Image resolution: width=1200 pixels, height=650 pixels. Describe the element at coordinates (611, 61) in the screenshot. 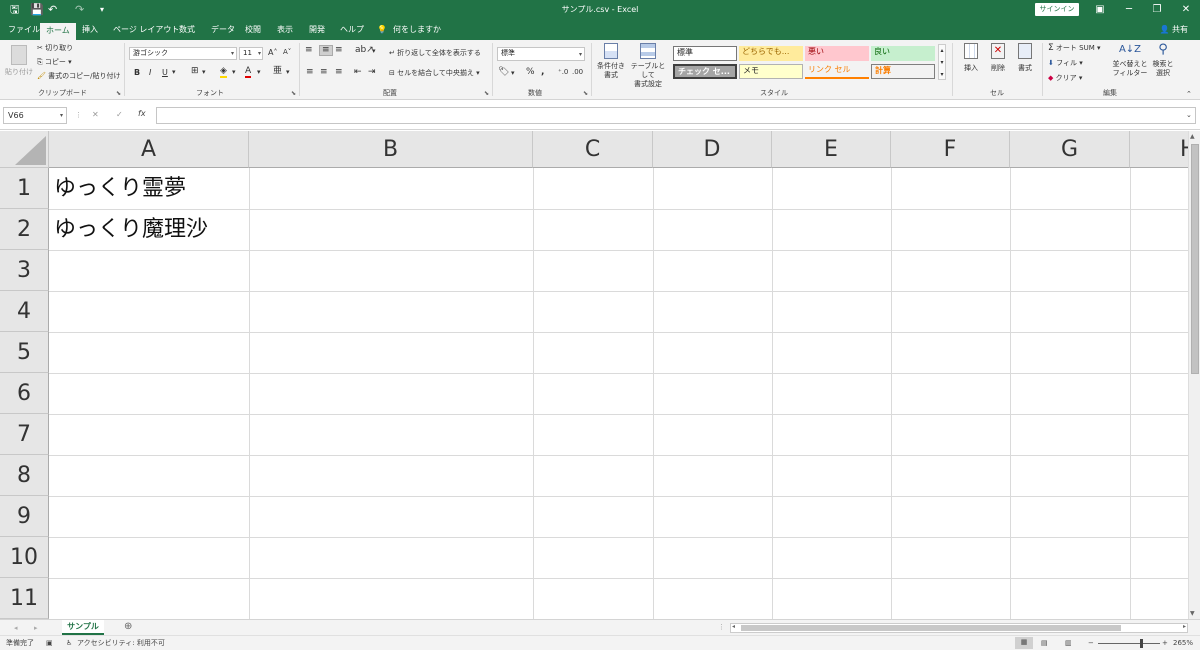

I see `conditional-format-button: 条件付き 書式` at that location.